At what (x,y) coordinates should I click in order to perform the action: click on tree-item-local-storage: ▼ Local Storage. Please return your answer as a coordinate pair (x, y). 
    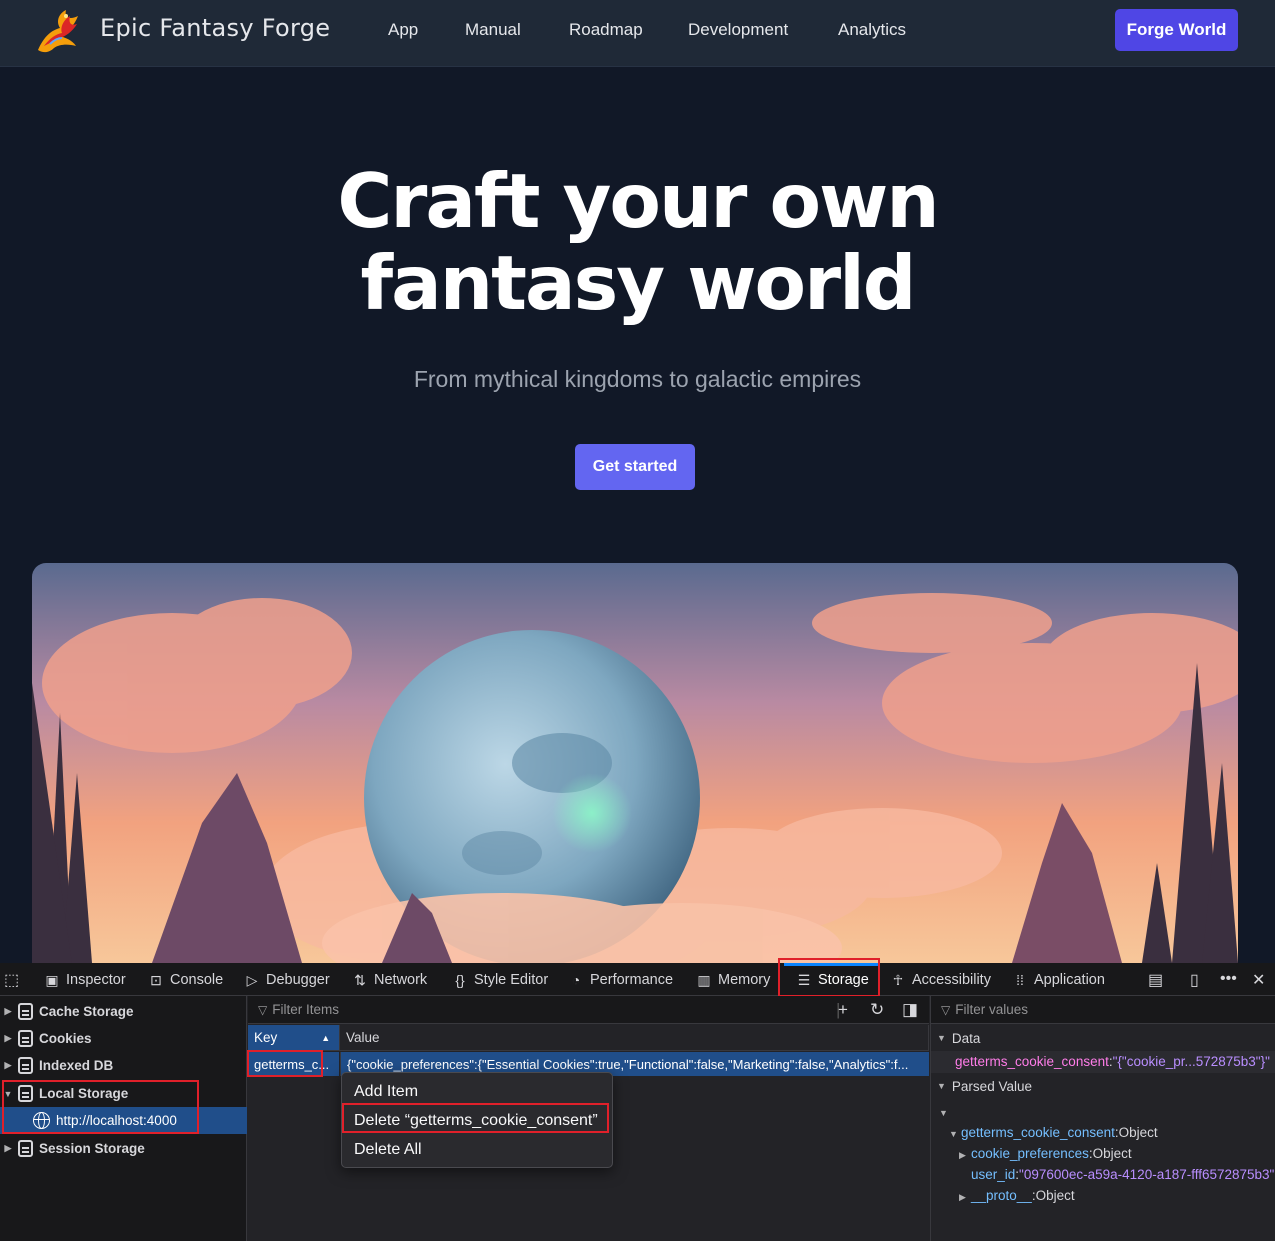
    Looking at the image, I should click on (123, 1093).